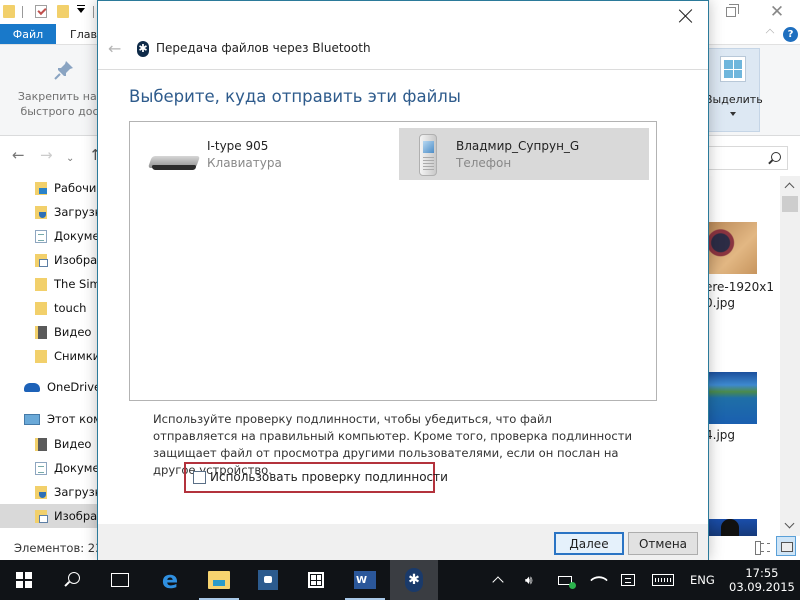  Describe the element at coordinates (720, 303) in the screenshot. I see `file-name: 0.jpg` at that location.